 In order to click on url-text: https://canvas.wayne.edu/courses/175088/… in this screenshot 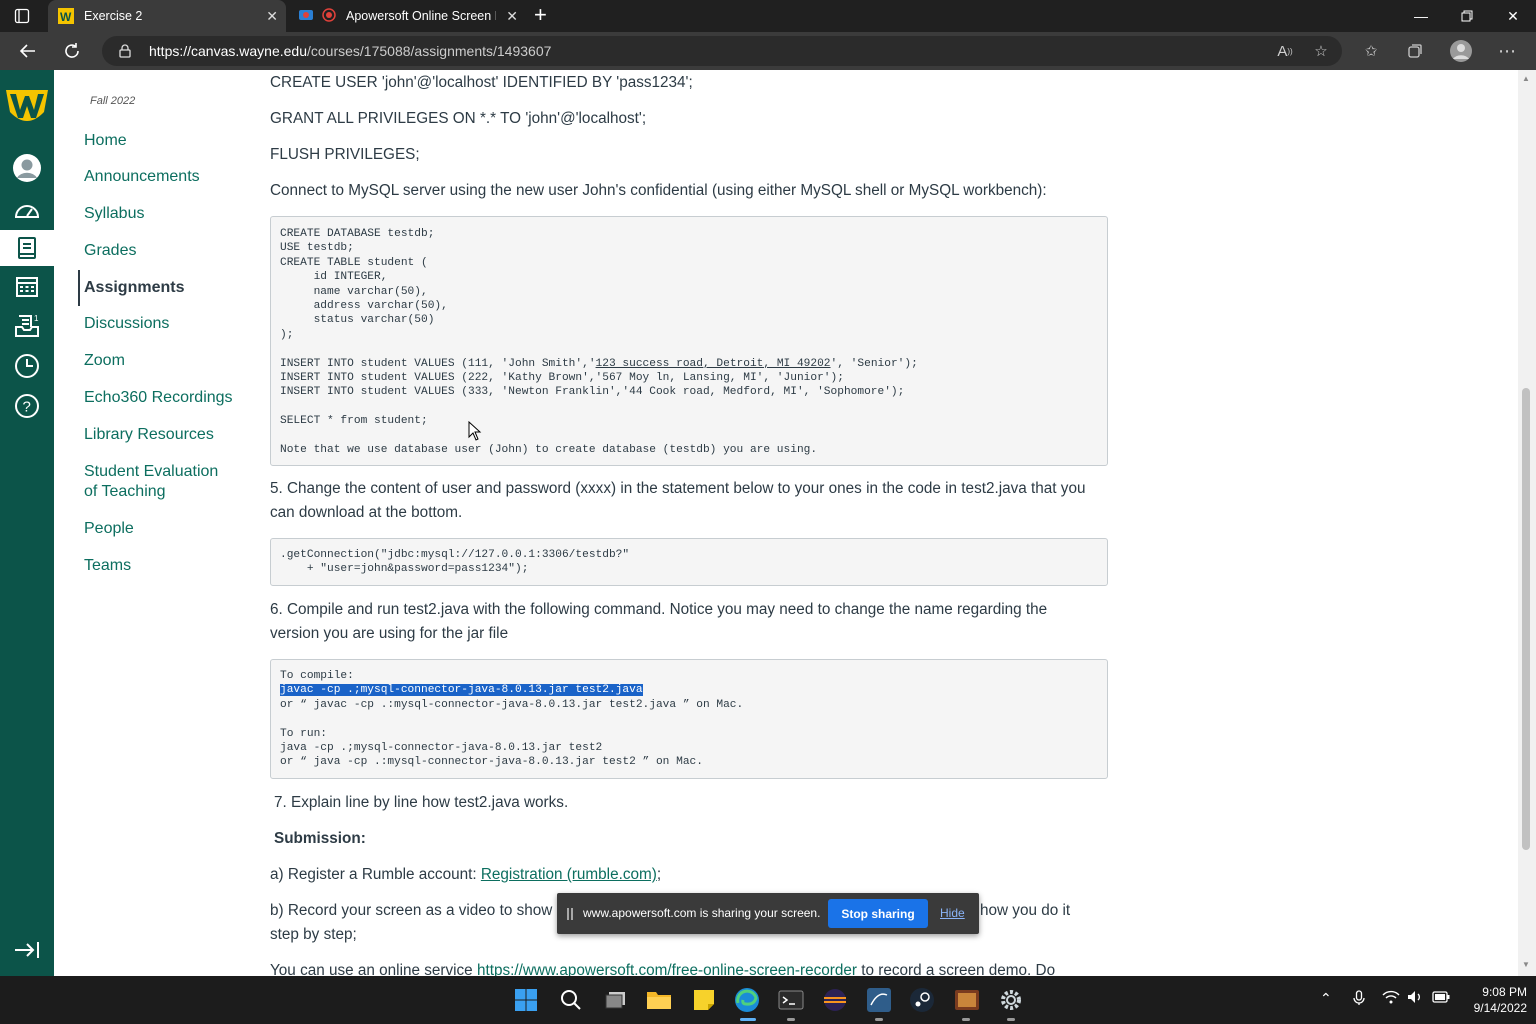, I will do `click(350, 51)`.